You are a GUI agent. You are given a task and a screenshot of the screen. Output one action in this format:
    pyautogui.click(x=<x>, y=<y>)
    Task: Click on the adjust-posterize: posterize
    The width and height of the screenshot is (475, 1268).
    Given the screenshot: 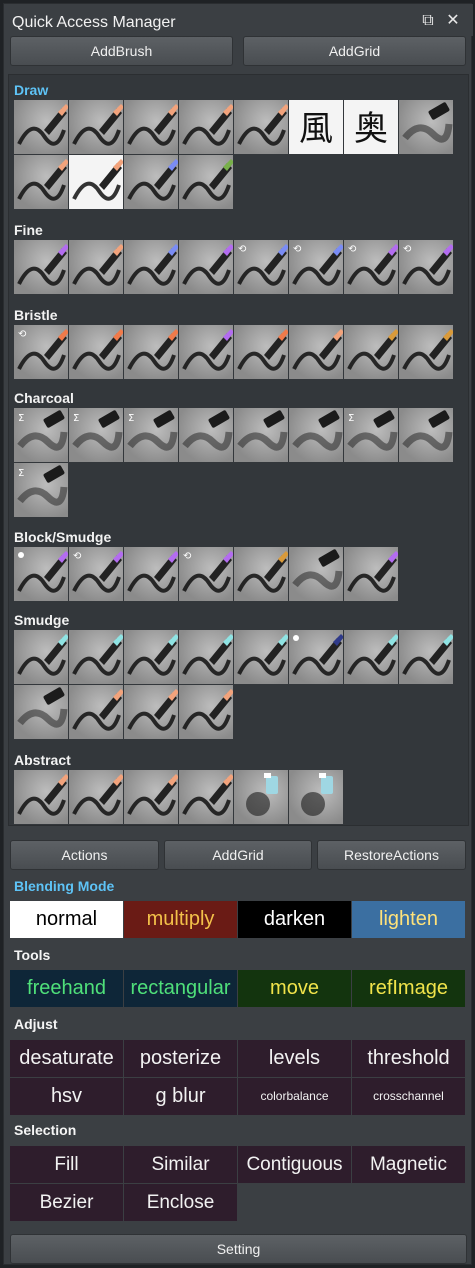 What is the action you would take?
    pyautogui.click(x=180, y=1058)
    